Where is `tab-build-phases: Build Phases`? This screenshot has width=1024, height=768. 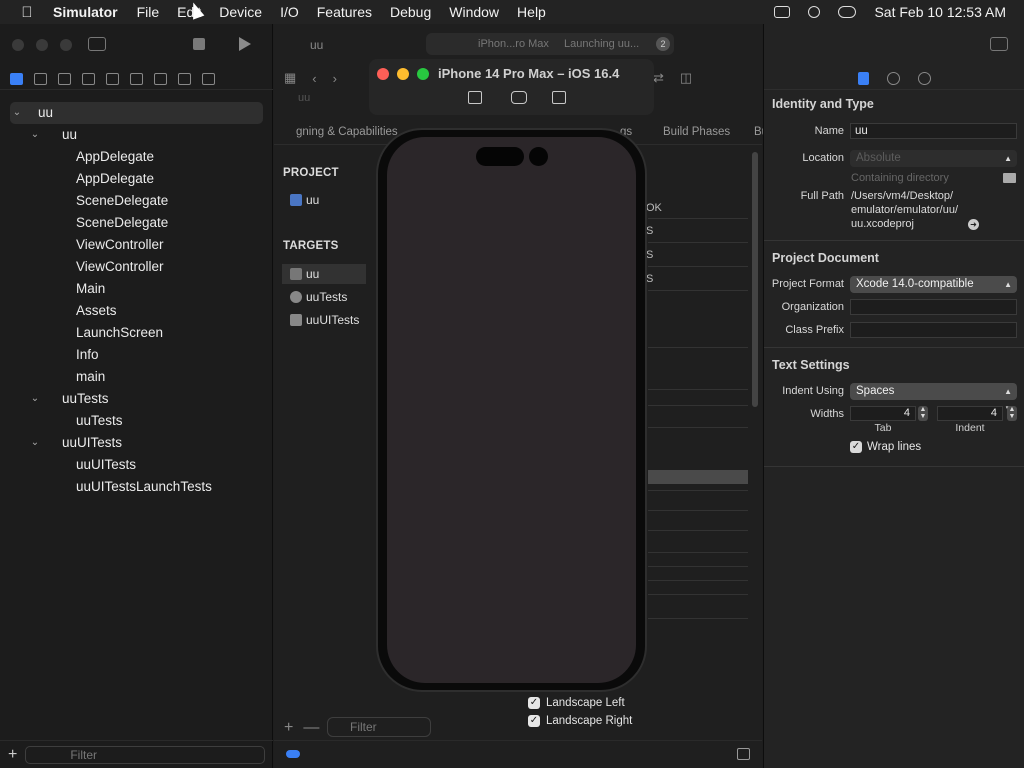 tab-build-phases: Build Phases is located at coordinates (696, 132).